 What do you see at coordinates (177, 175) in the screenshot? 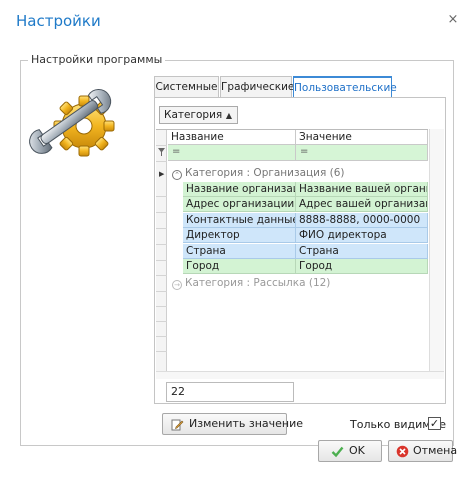
I see `collapse-group-icon: ⌃` at bounding box center [177, 175].